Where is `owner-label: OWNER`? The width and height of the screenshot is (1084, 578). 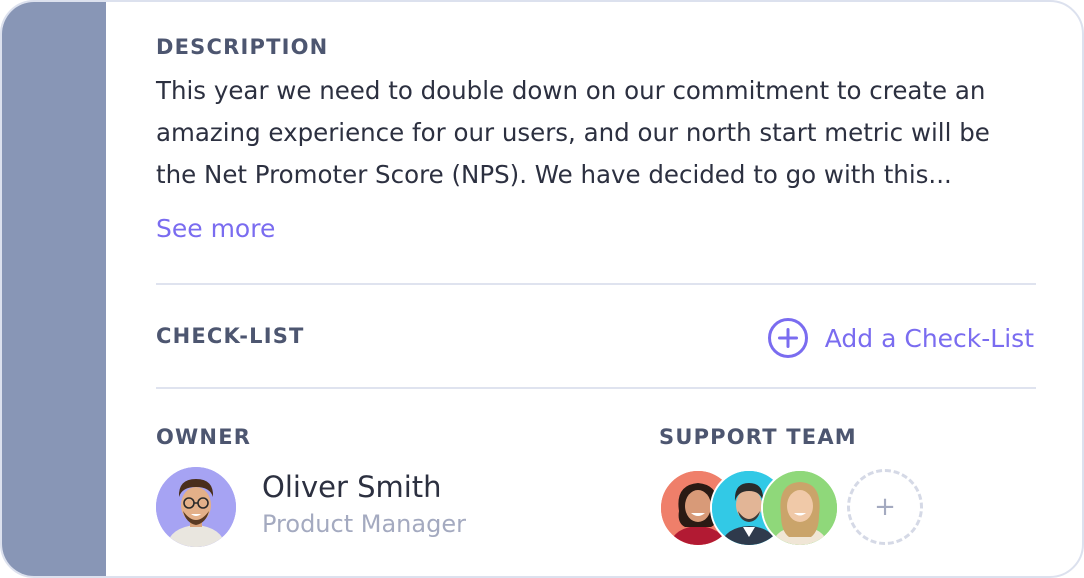
owner-label: OWNER is located at coordinates (204, 437).